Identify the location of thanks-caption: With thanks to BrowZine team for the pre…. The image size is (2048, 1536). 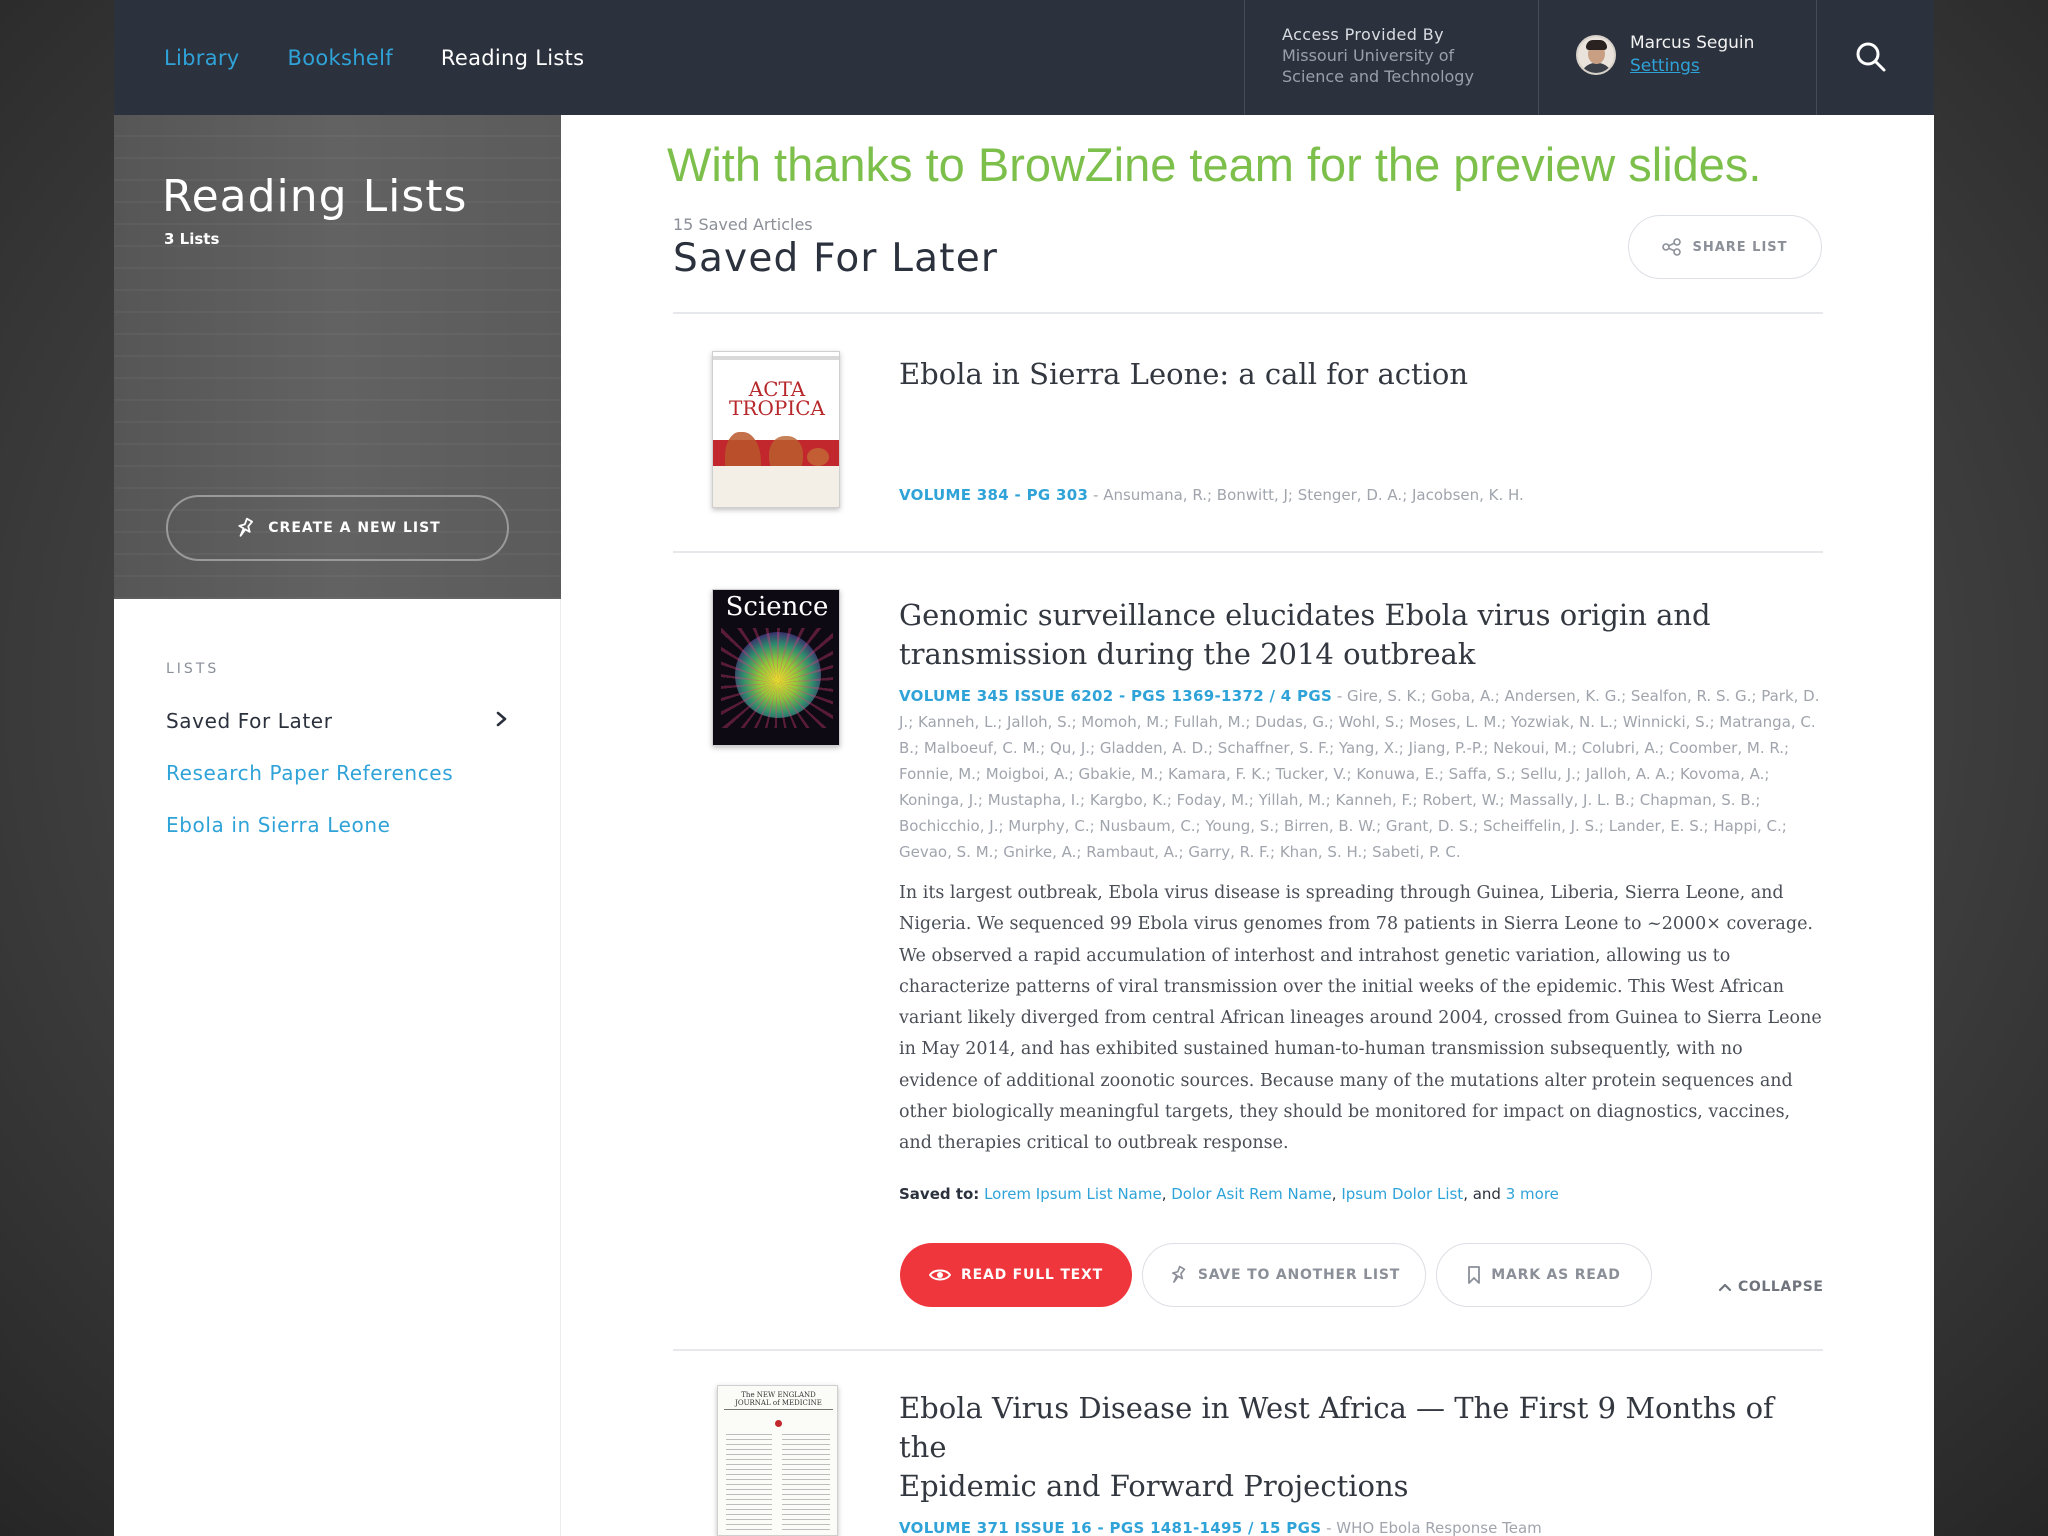
(1214, 164).